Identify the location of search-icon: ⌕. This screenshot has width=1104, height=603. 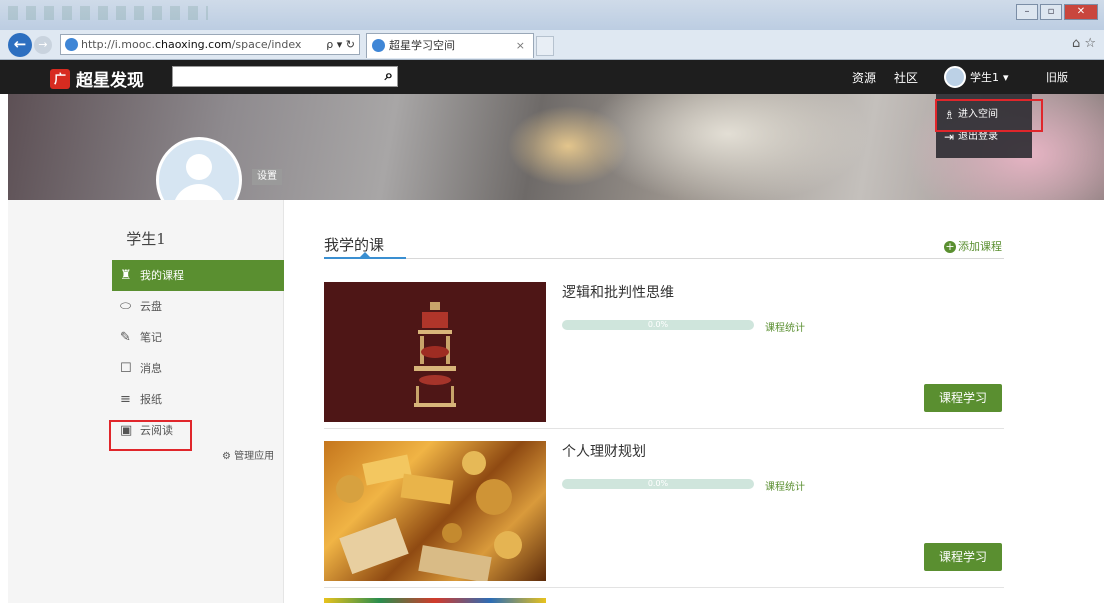
(389, 75).